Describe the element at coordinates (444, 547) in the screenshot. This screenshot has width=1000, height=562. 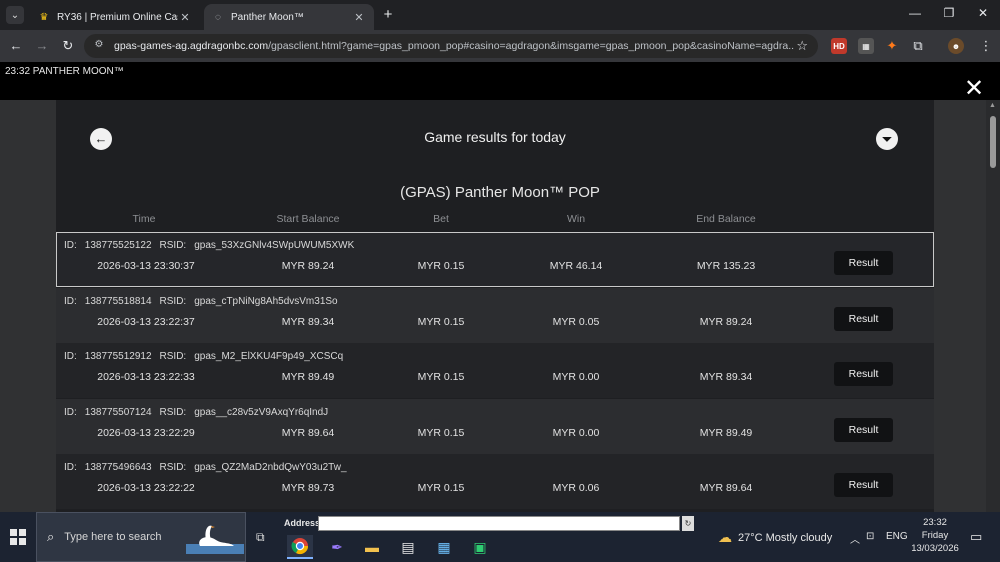
I see `calculator-taskbar-icon: ▦` at that location.